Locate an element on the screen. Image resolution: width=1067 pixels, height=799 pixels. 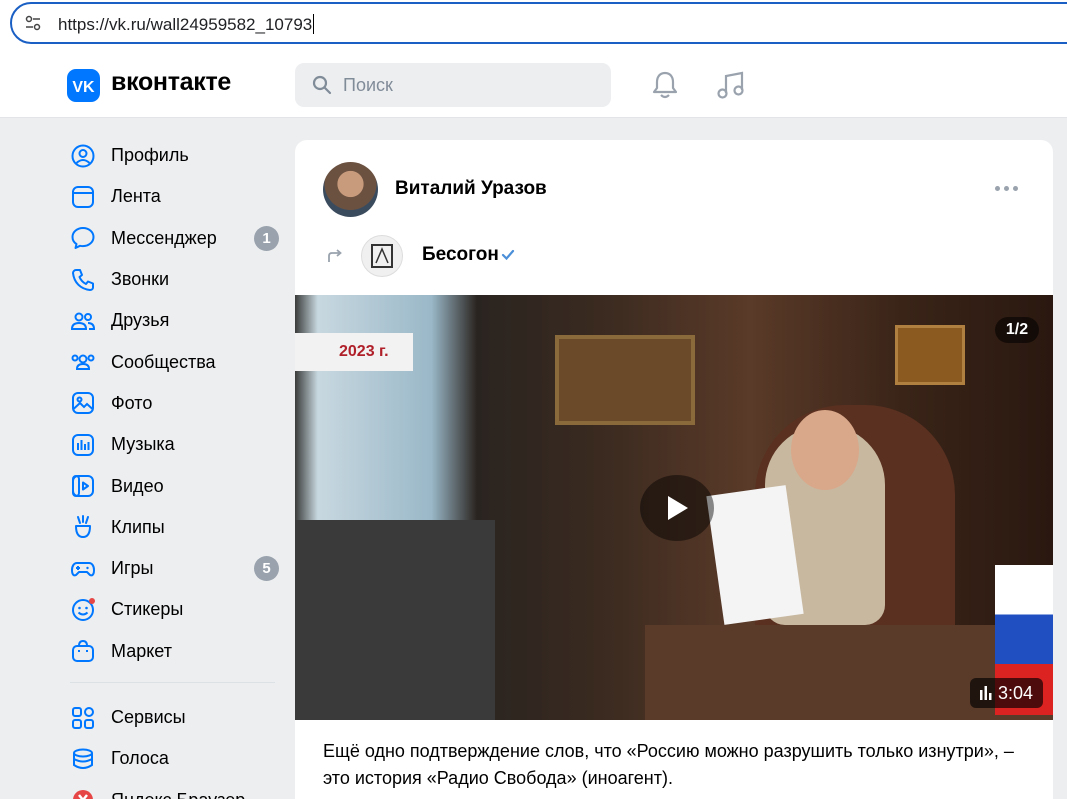
messenger-icon is located at coordinates (83, 238).